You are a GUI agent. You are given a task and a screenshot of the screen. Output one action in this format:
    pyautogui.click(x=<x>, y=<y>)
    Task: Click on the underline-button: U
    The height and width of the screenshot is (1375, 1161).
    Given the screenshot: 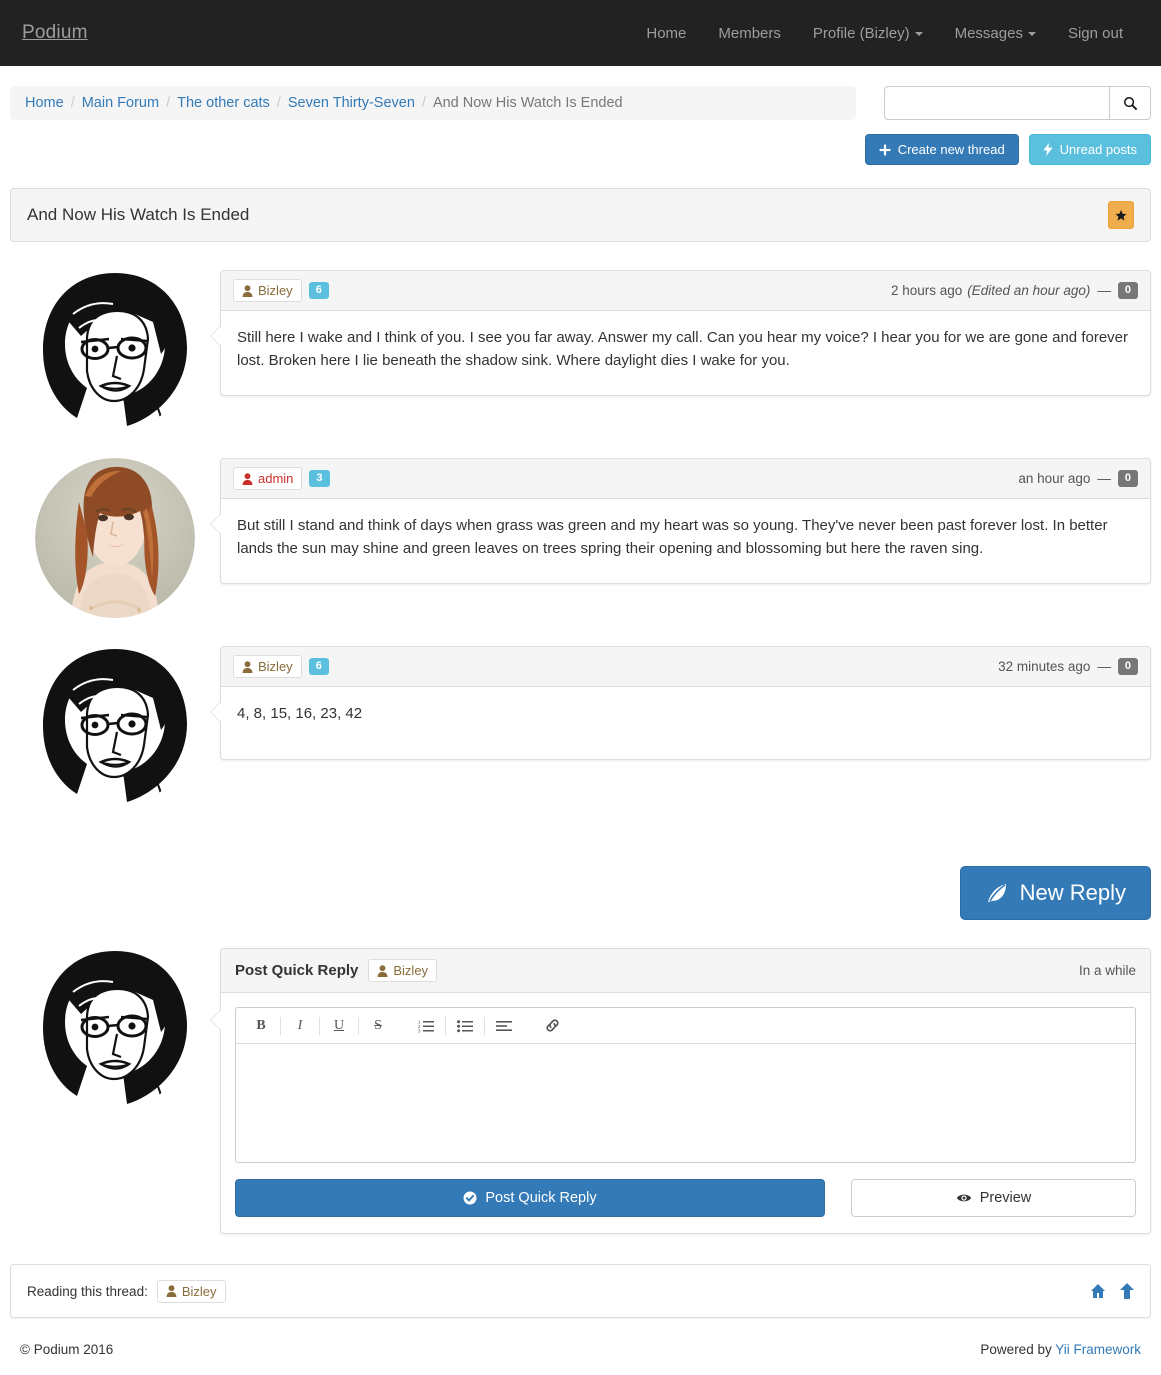 What is the action you would take?
    pyautogui.click(x=339, y=1026)
    